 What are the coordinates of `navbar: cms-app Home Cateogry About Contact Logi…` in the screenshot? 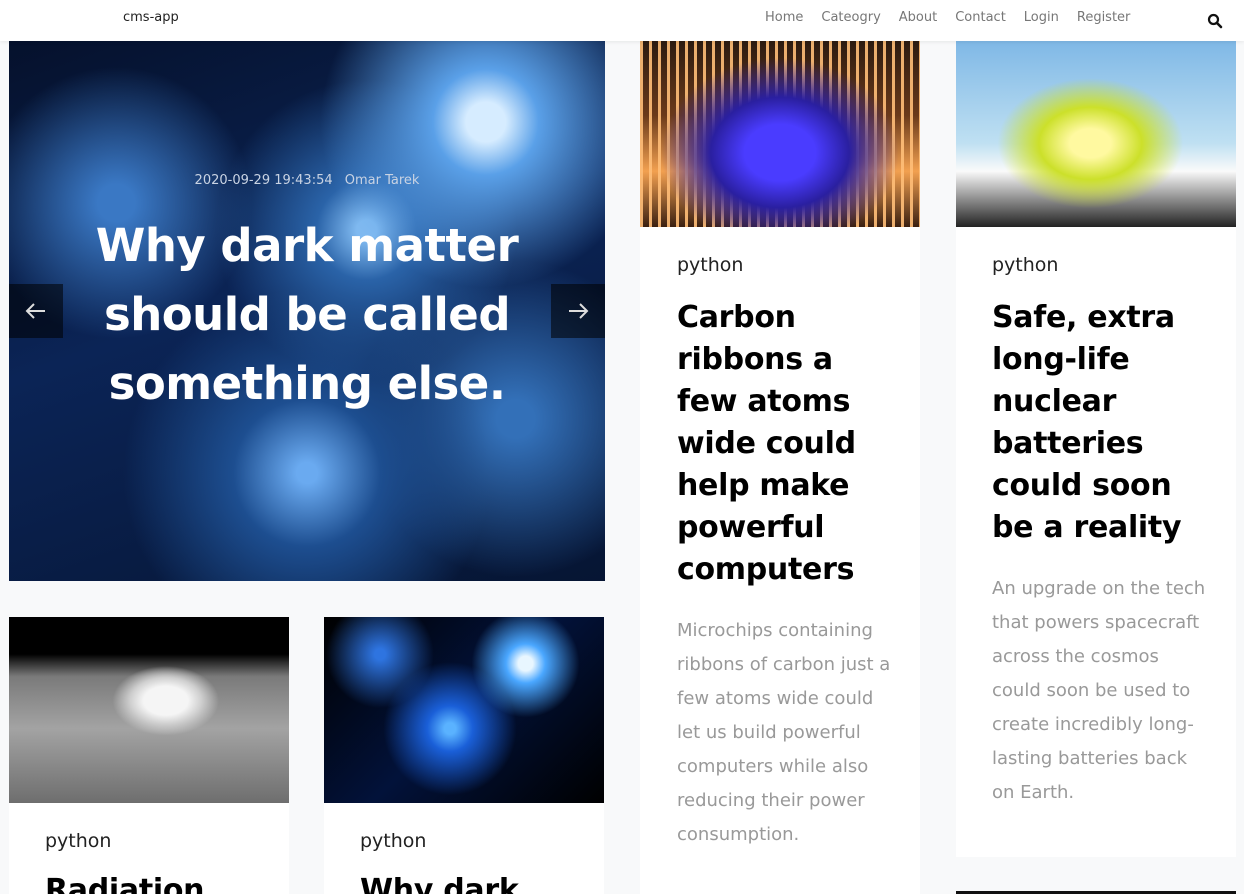 It's located at (622, 20).